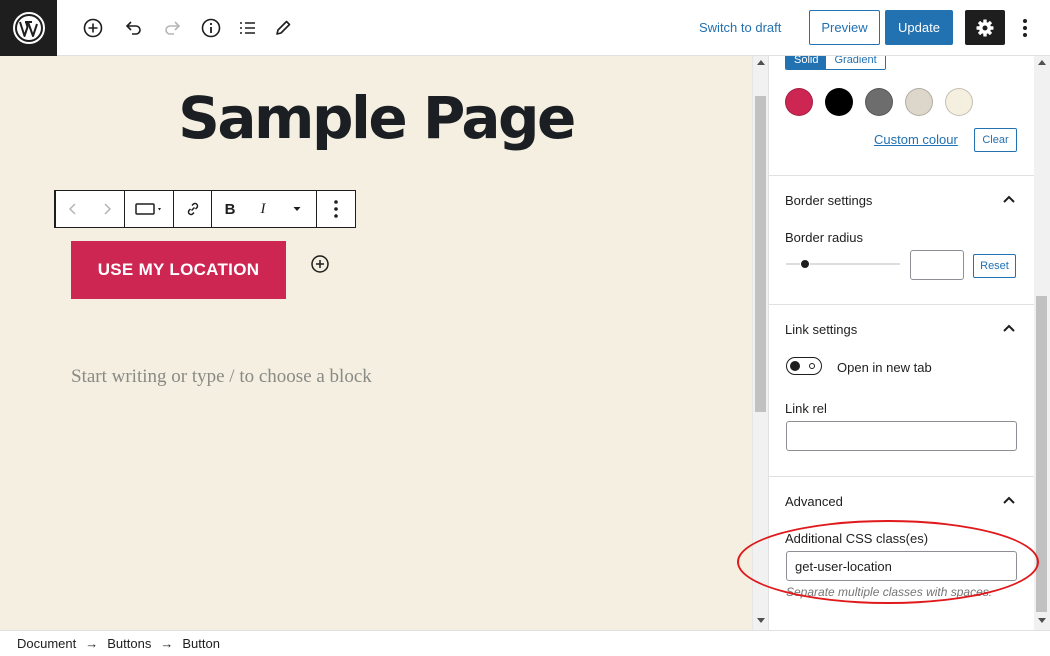  Describe the element at coordinates (994, 266) in the screenshot. I see `border-radius-reset-button: Reset` at that location.